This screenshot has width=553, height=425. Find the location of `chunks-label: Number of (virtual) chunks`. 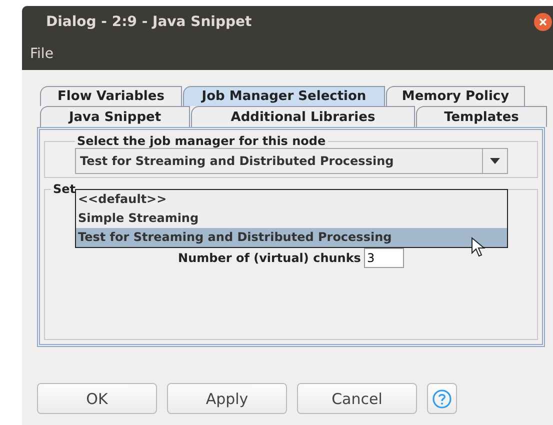

chunks-label: Number of (virtual) chunks is located at coordinates (269, 258).